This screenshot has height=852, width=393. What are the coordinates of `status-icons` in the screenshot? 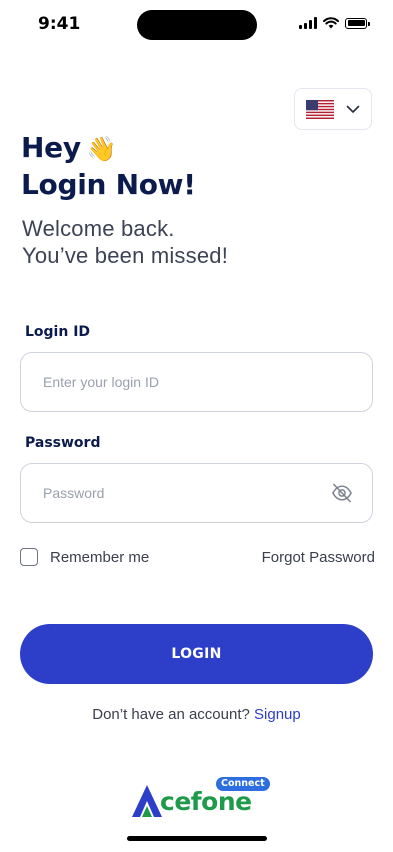 It's located at (334, 23).